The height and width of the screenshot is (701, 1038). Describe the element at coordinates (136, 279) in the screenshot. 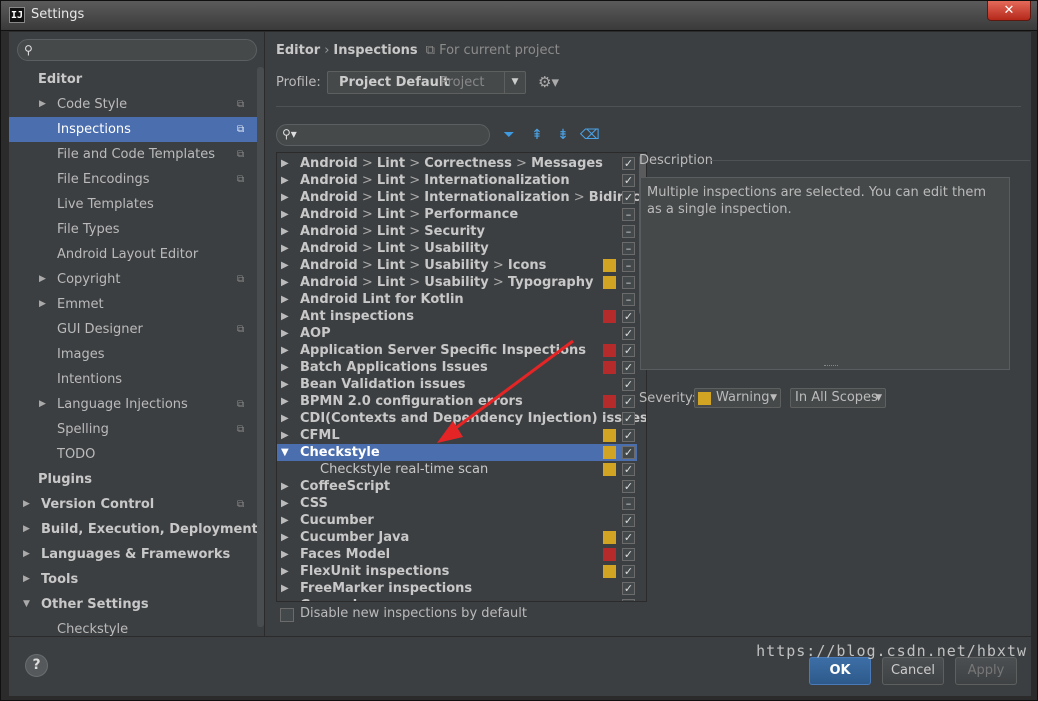

I see `sidebar-item-copyright: ▶ Copyright ⧉` at that location.